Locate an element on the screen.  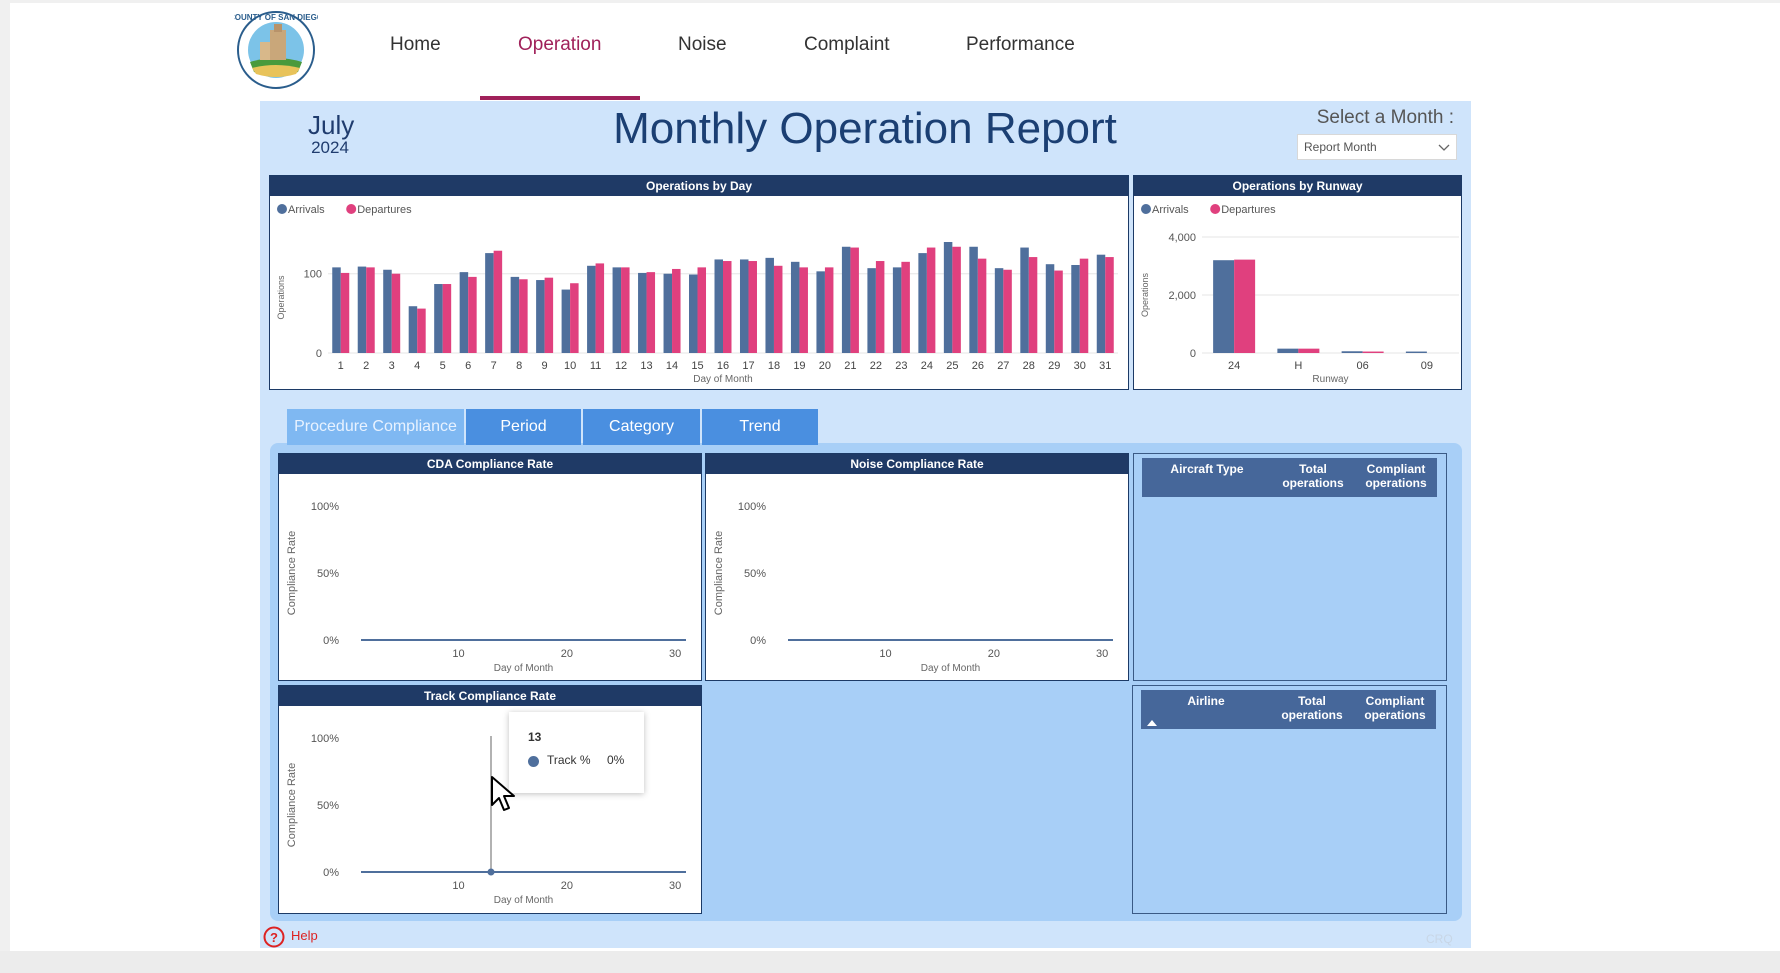
y-tick-label: 100 is located at coordinates (313, 275).